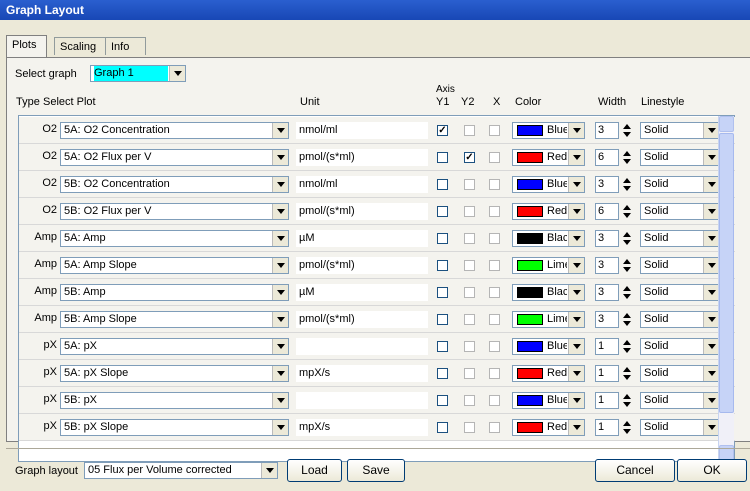 The image size is (750, 491). Describe the element at coordinates (26, 46) in the screenshot. I see `tab-plots: Plots` at that location.